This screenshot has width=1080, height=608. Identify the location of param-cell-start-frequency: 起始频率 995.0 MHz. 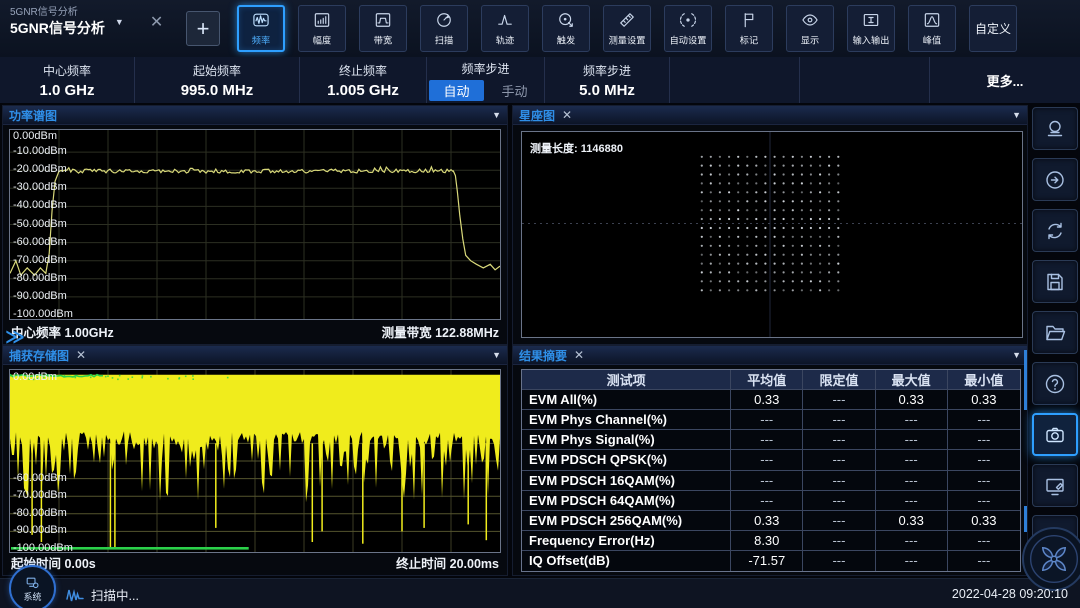
(217, 80).